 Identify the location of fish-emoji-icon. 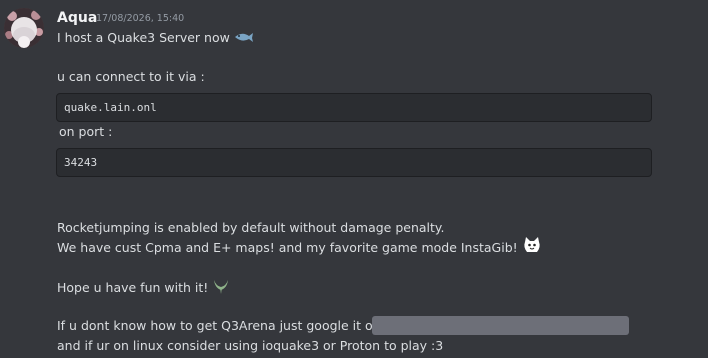
(244, 39).